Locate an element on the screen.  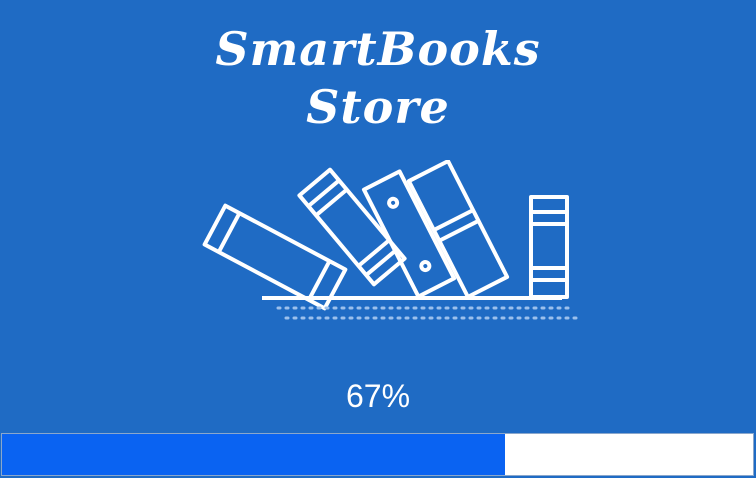
app-title-line-1: SmartBooks is located at coordinates (378, 49).